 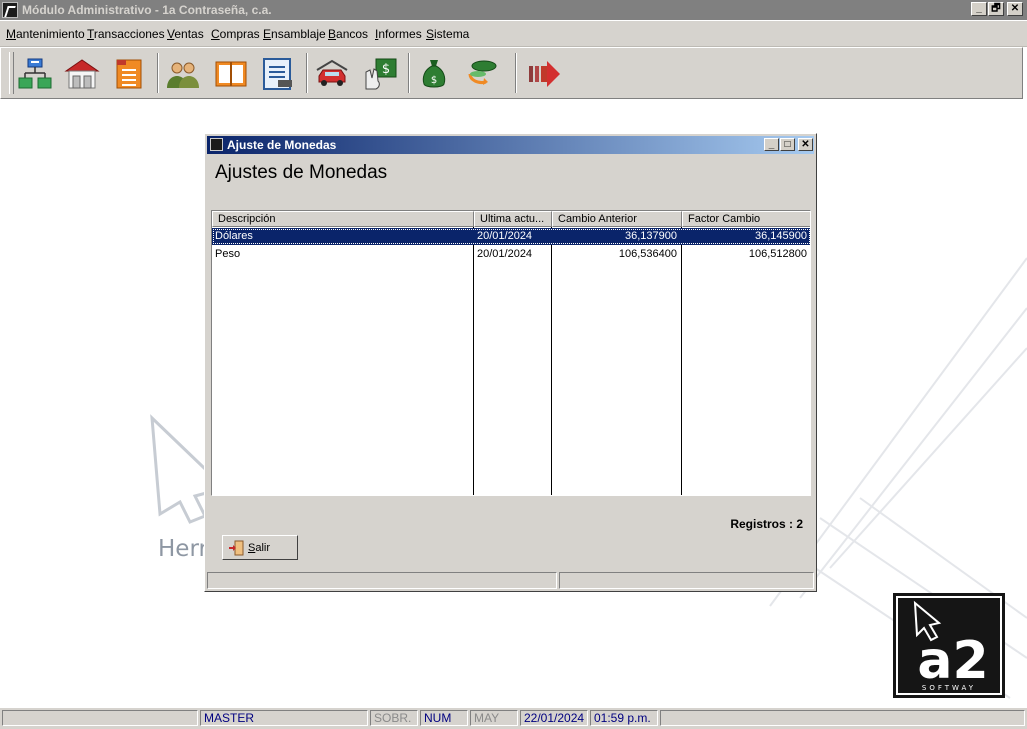 What do you see at coordinates (777, 254) in the screenshot?
I see `cell-factor-cambio: 106,512800` at bounding box center [777, 254].